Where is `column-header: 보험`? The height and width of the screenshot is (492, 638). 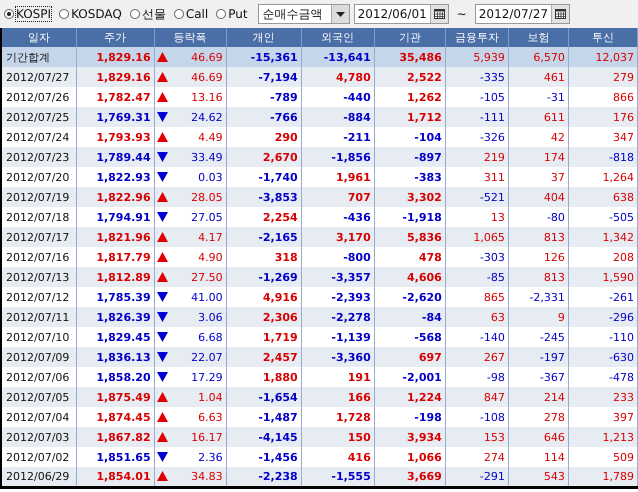
column-header: 보험 is located at coordinates (538, 37).